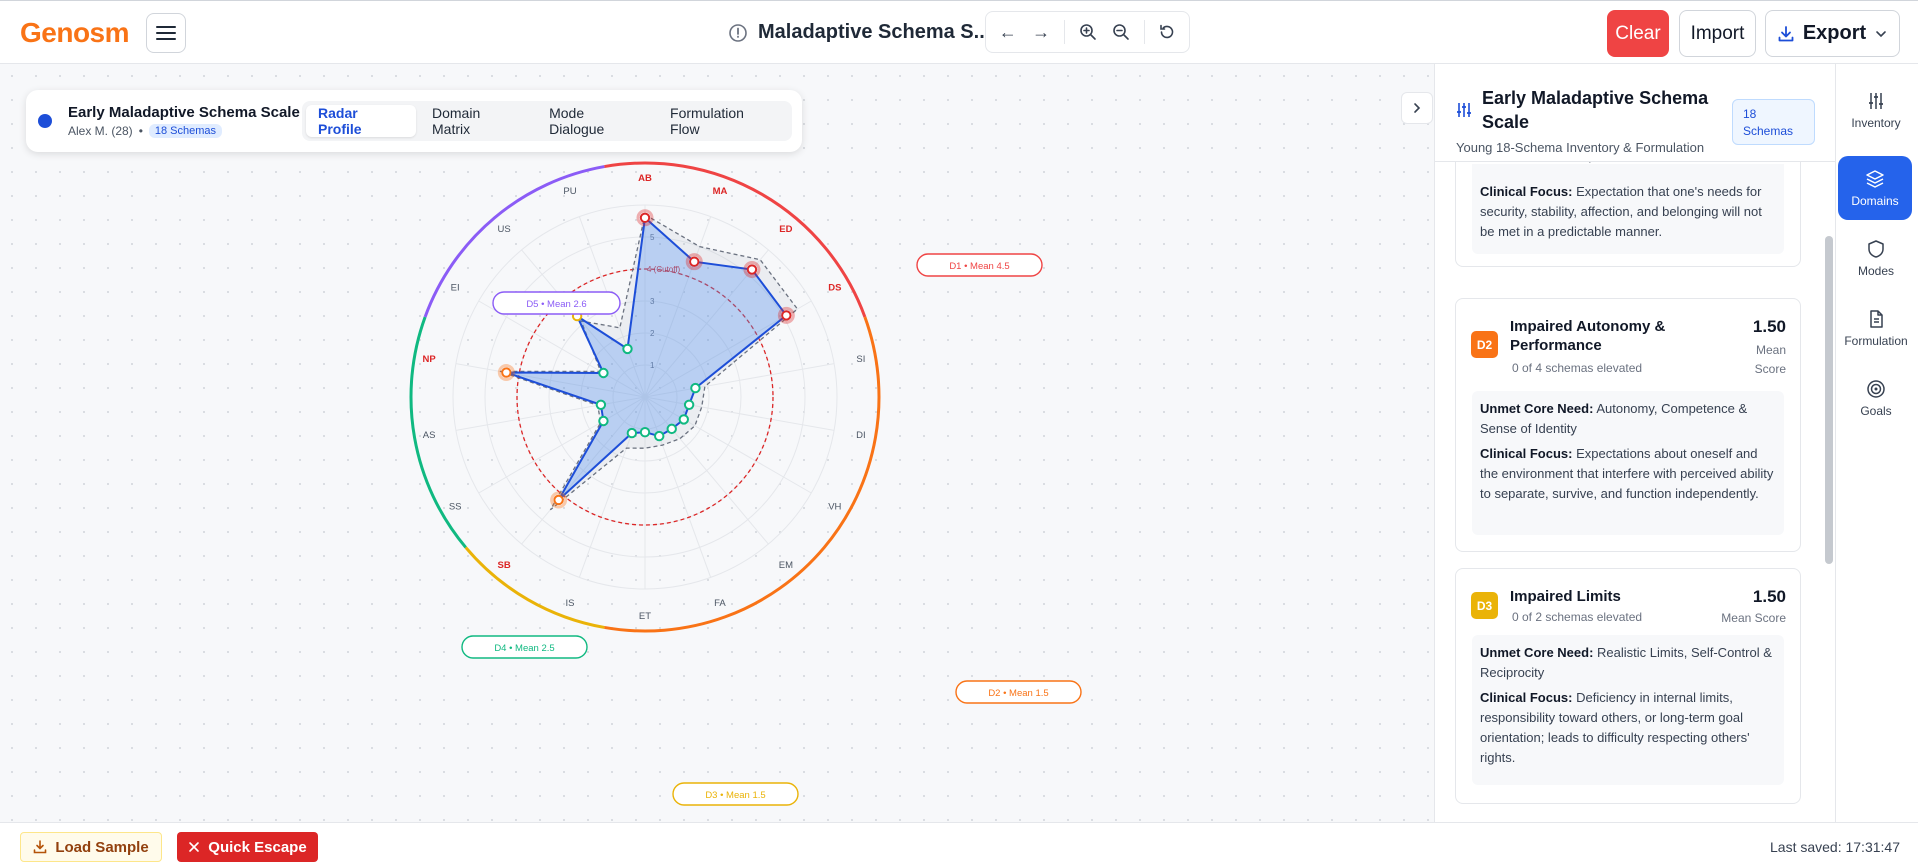 The image size is (1918, 868). I want to click on zoom-in-icon, so click(1087, 32).